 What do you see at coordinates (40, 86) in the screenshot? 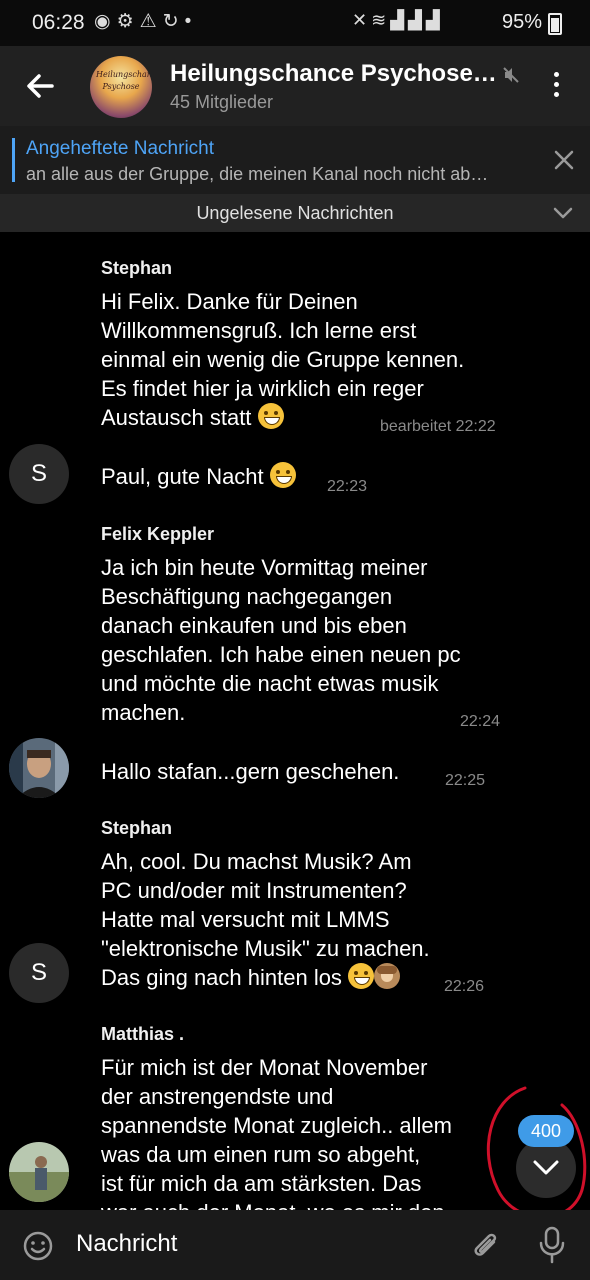
I see `back-arrow-icon` at bounding box center [40, 86].